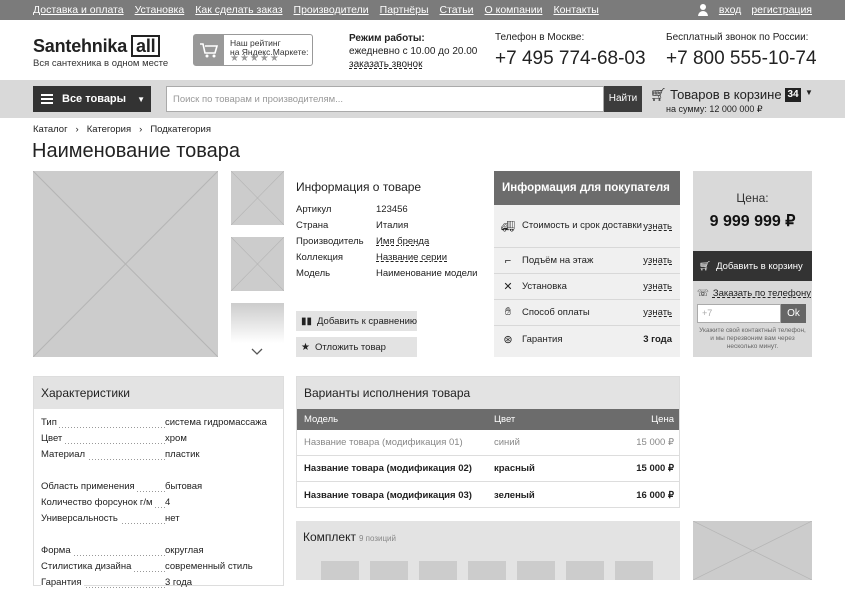 The height and width of the screenshot is (593, 845). Describe the element at coordinates (570, 59) in the screenshot. I see `moscow-phone: +7 495 774-68-03` at that location.